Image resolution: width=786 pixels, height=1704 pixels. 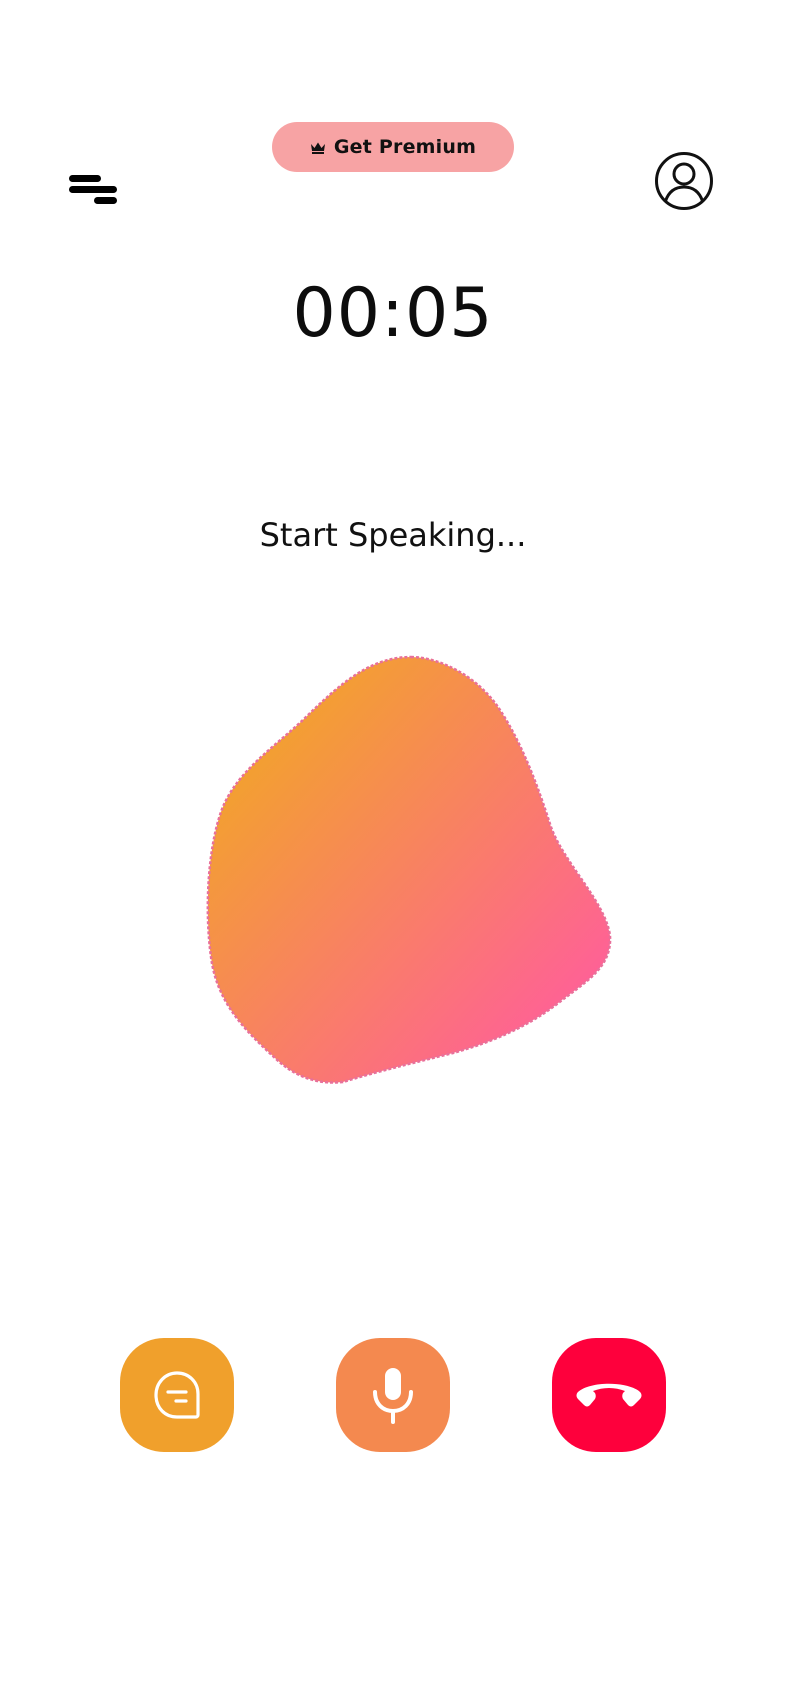 What do you see at coordinates (105, 200) in the screenshot?
I see `menu-bar-bottom` at bounding box center [105, 200].